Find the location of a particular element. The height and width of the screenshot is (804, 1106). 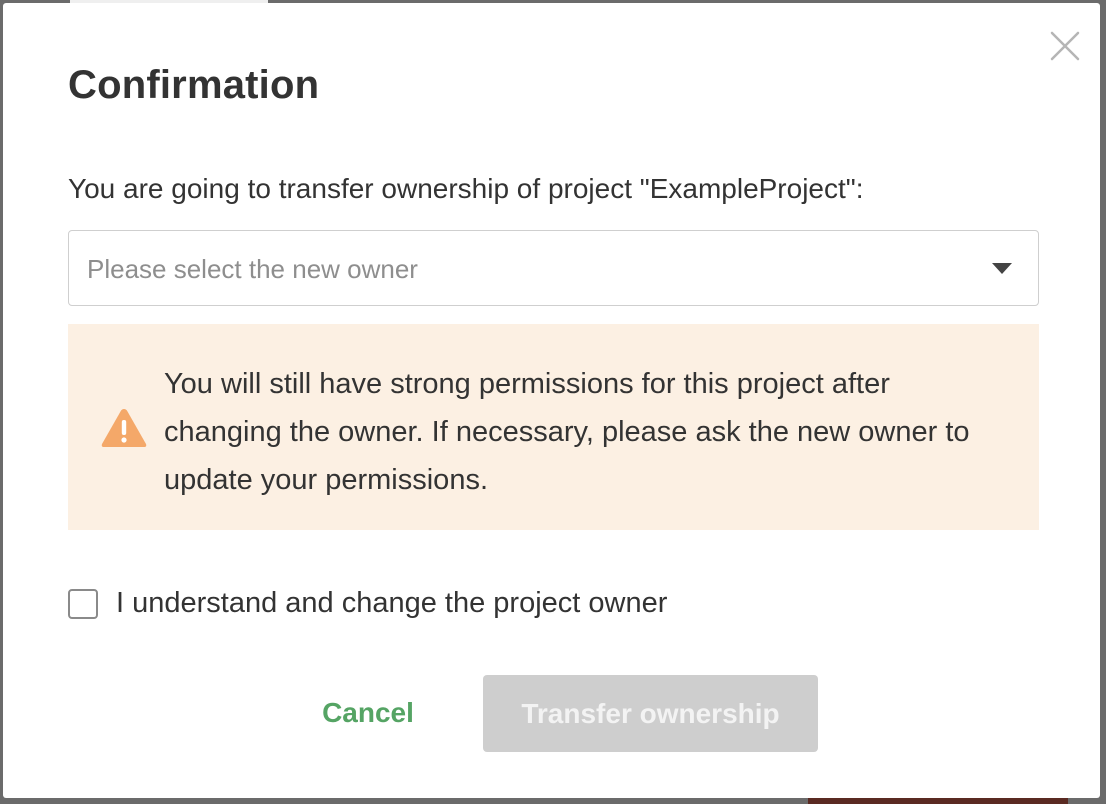

backdrop-panel is located at coordinates (938, 801).